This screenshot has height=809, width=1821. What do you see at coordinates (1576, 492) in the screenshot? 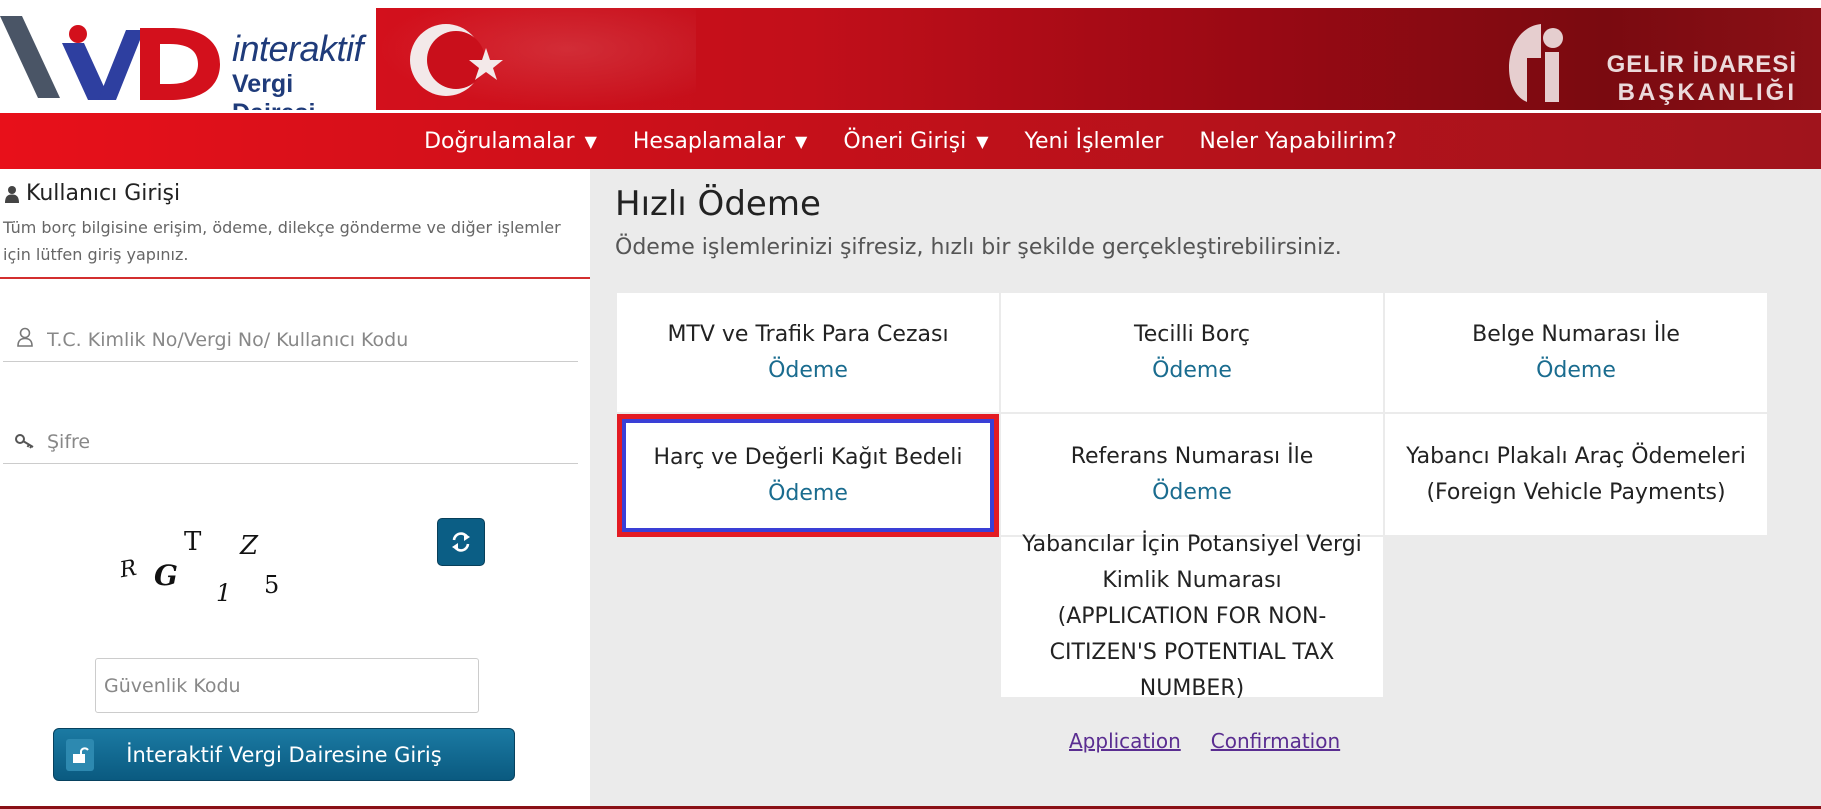
I see `tile-action: (Foreign Vehicle Payments)` at bounding box center [1576, 492].